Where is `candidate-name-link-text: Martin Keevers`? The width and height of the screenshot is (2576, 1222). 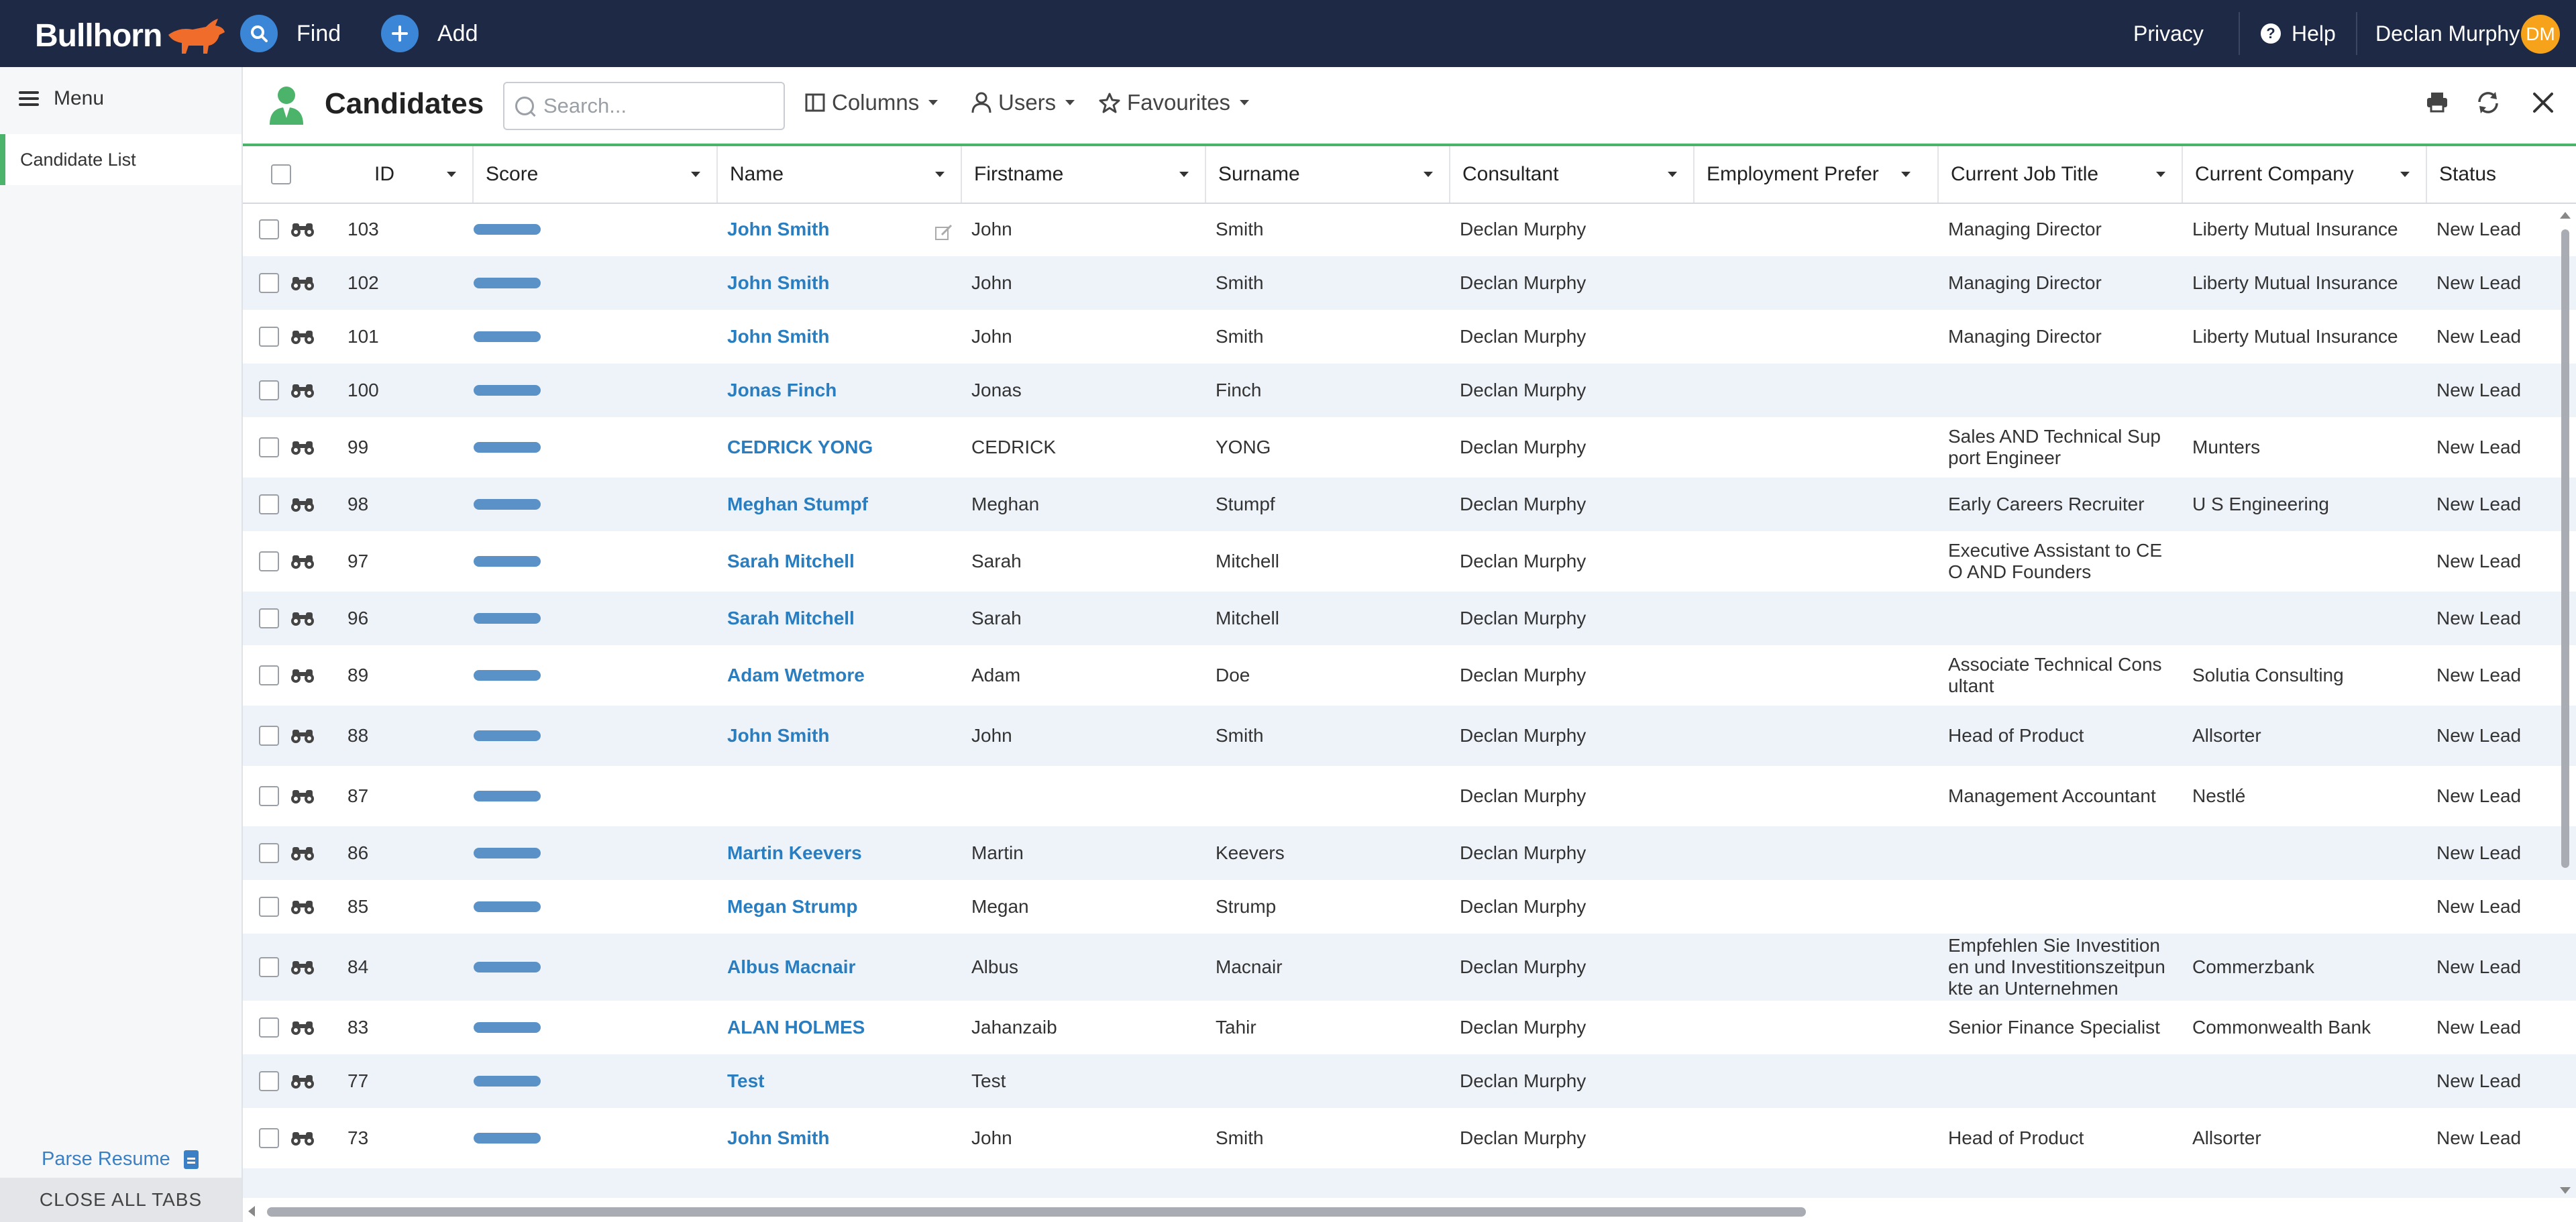
candidate-name-link-text: Martin Keevers is located at coordinates (794, 853).